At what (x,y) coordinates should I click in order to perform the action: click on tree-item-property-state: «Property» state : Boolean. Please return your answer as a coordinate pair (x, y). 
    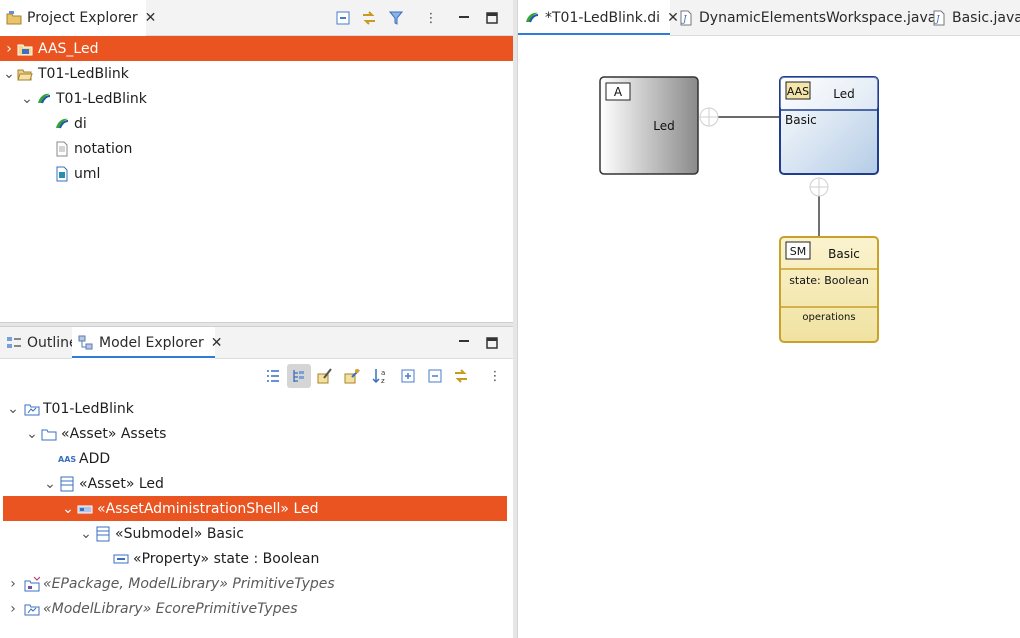
    Looking at the image, I should click on (256, 558).